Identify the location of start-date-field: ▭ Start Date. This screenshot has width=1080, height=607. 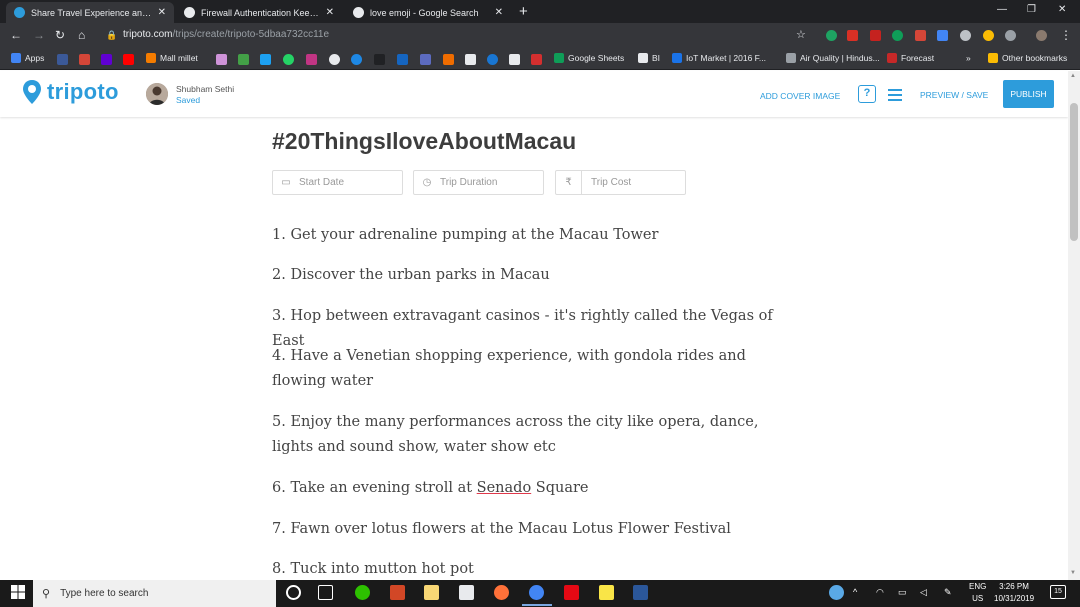
(337, 182).